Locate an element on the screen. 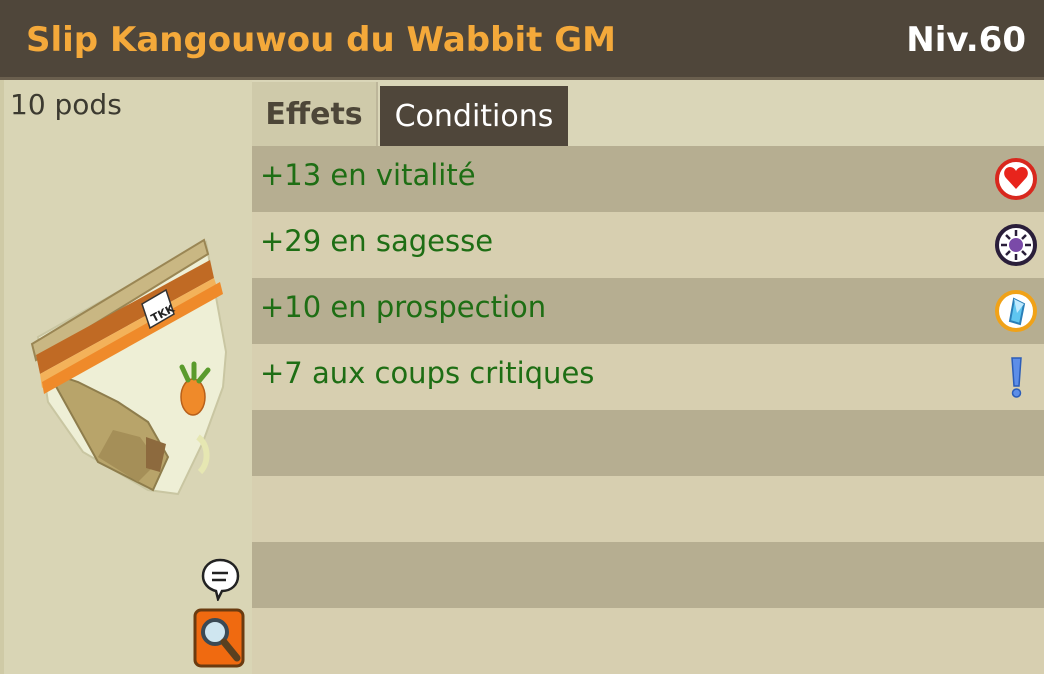 The width and height of the screenshot is (1044, 674). magnifier-icon is located at coordinates (219, 638).